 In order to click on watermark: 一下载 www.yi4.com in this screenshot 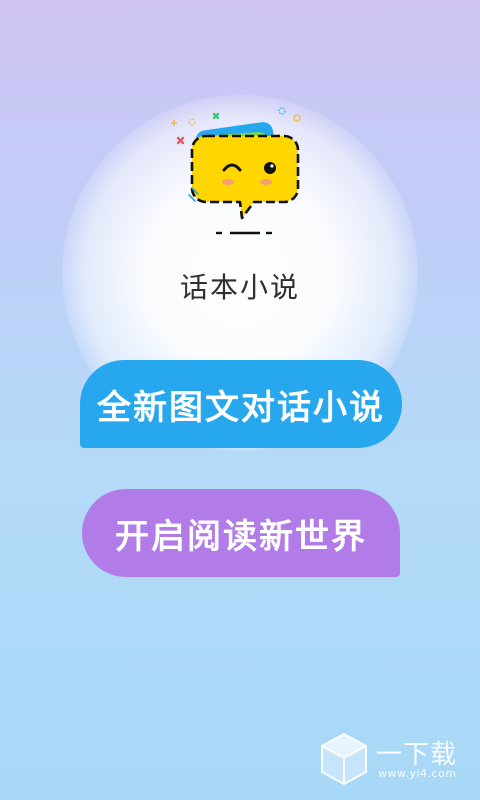, I will do `click(393, 760)`.